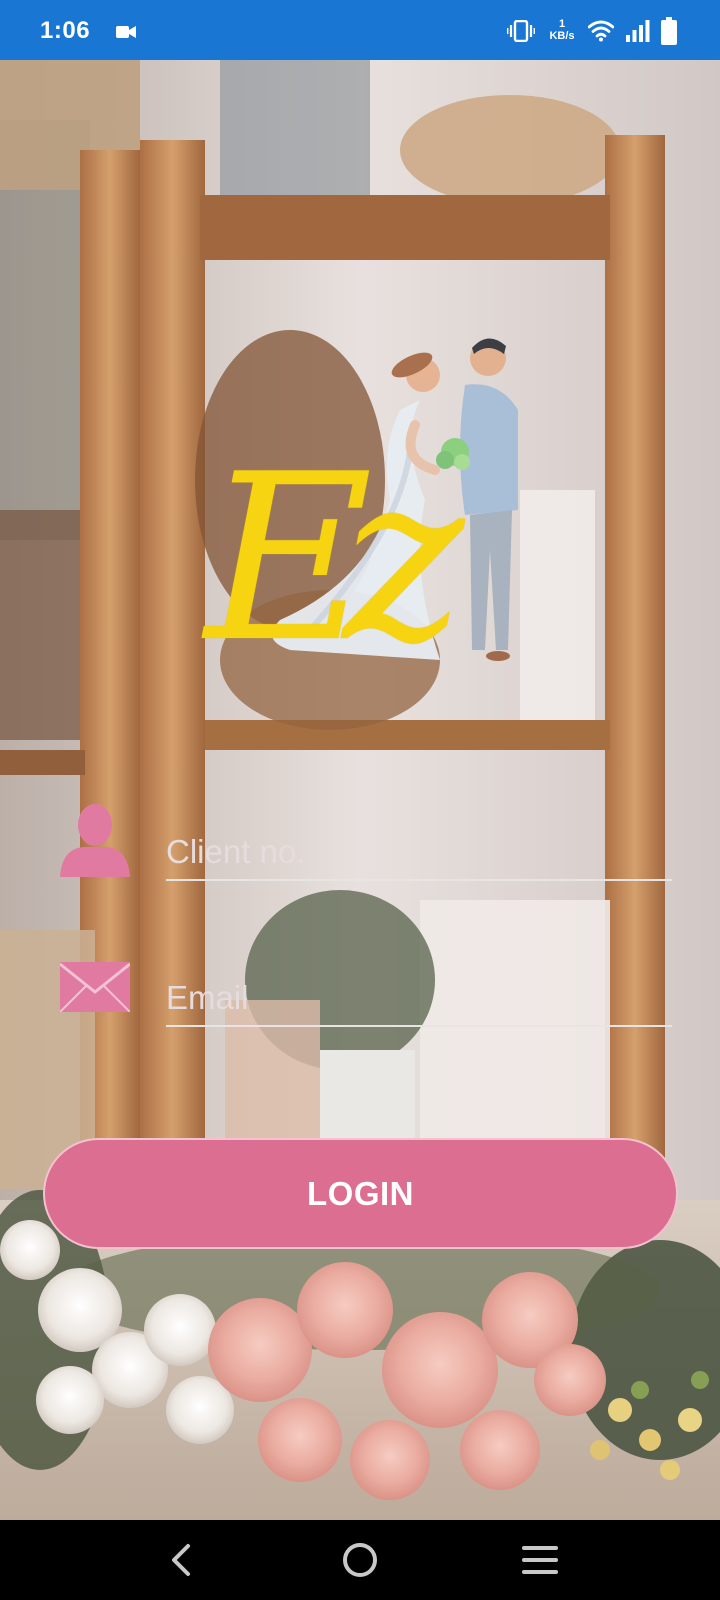 Image resolution: width=720 pixels, height=1600 pixels. I want to click on email-input, so click(416, 998).